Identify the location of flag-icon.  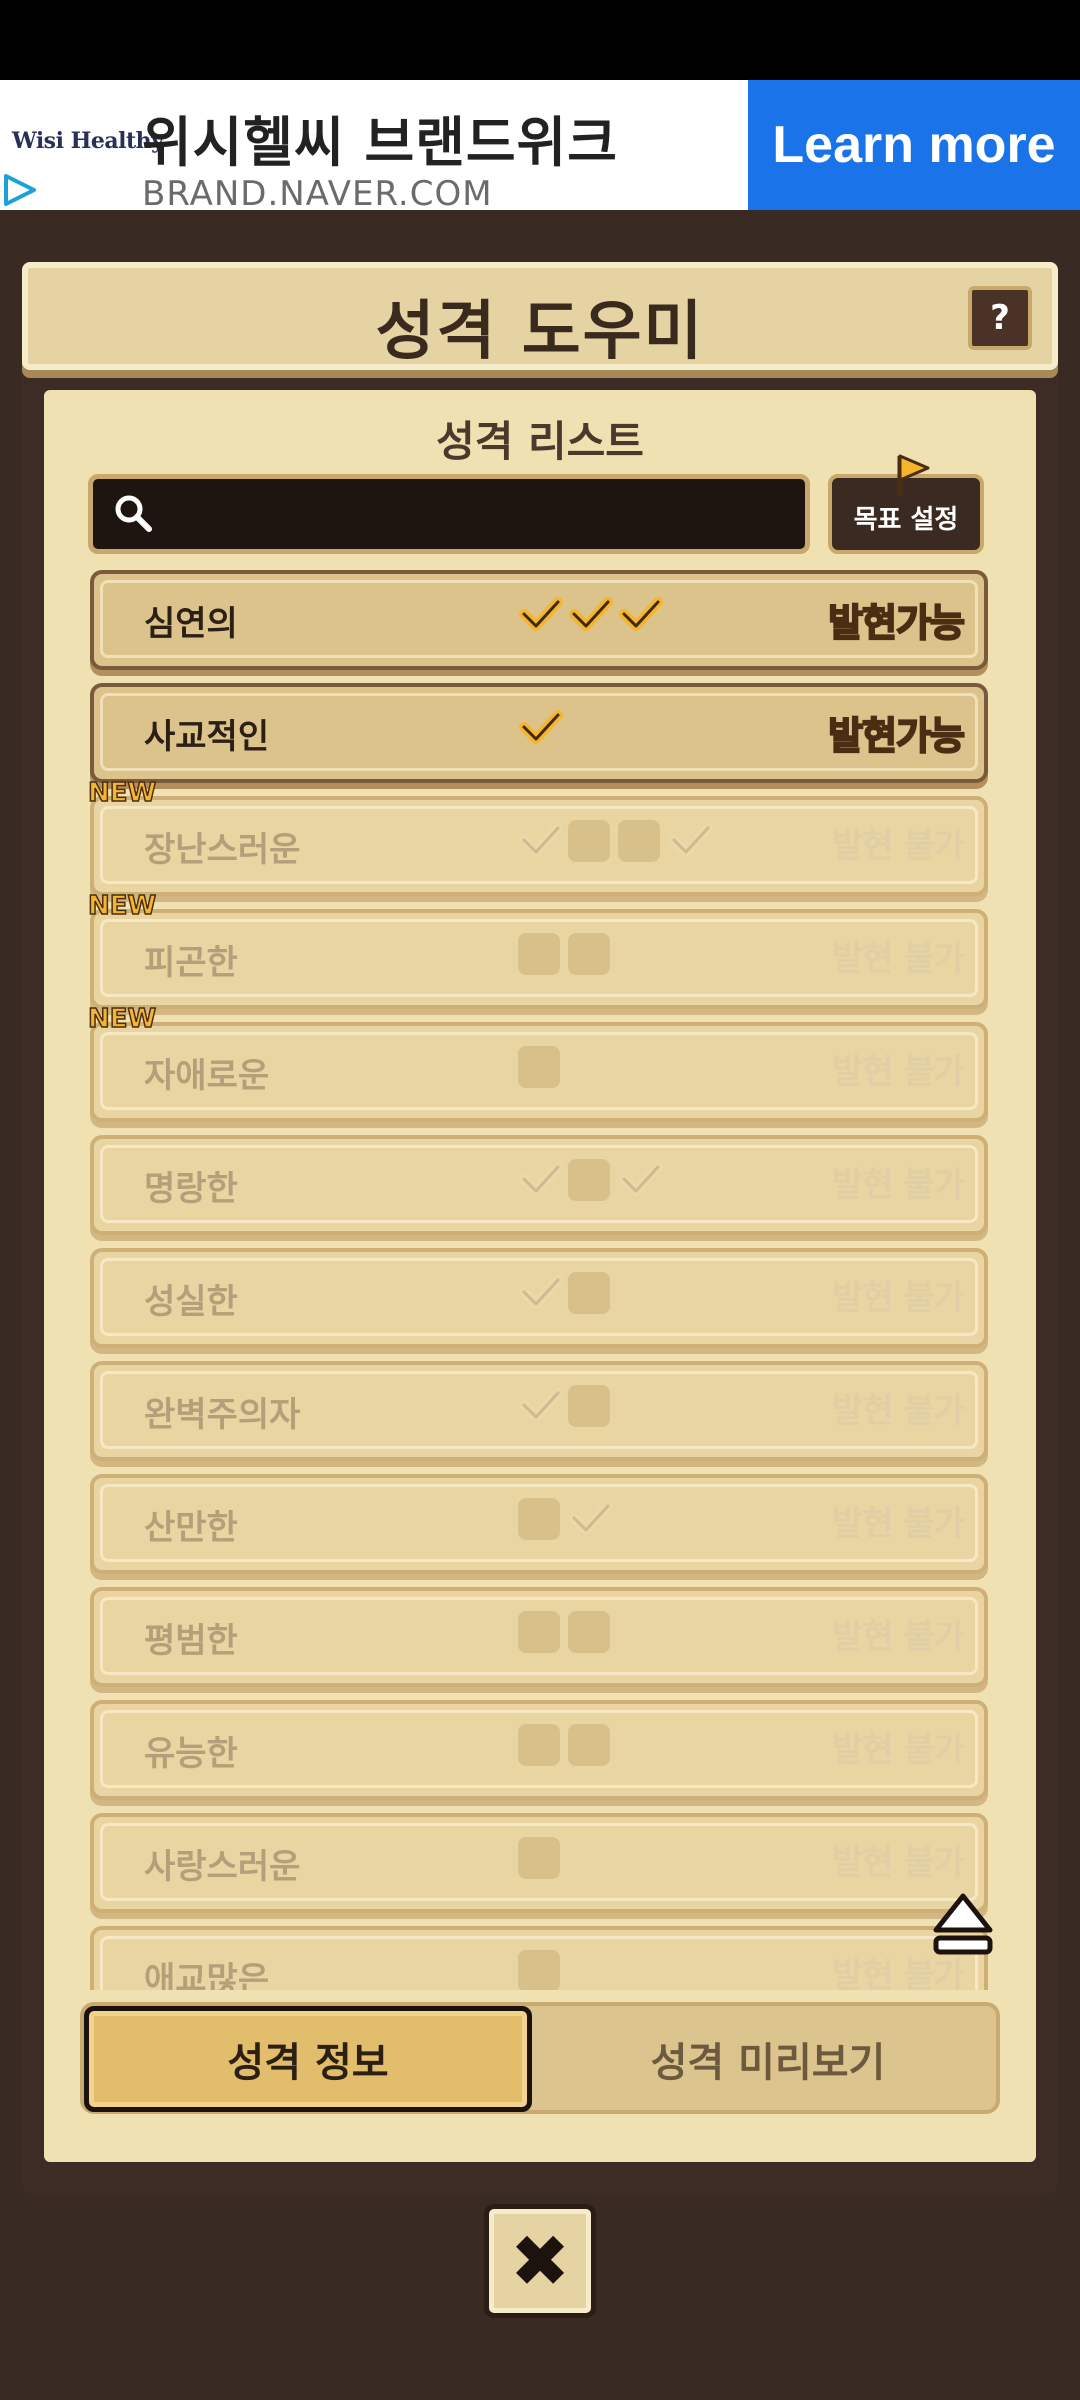
(913, 475).